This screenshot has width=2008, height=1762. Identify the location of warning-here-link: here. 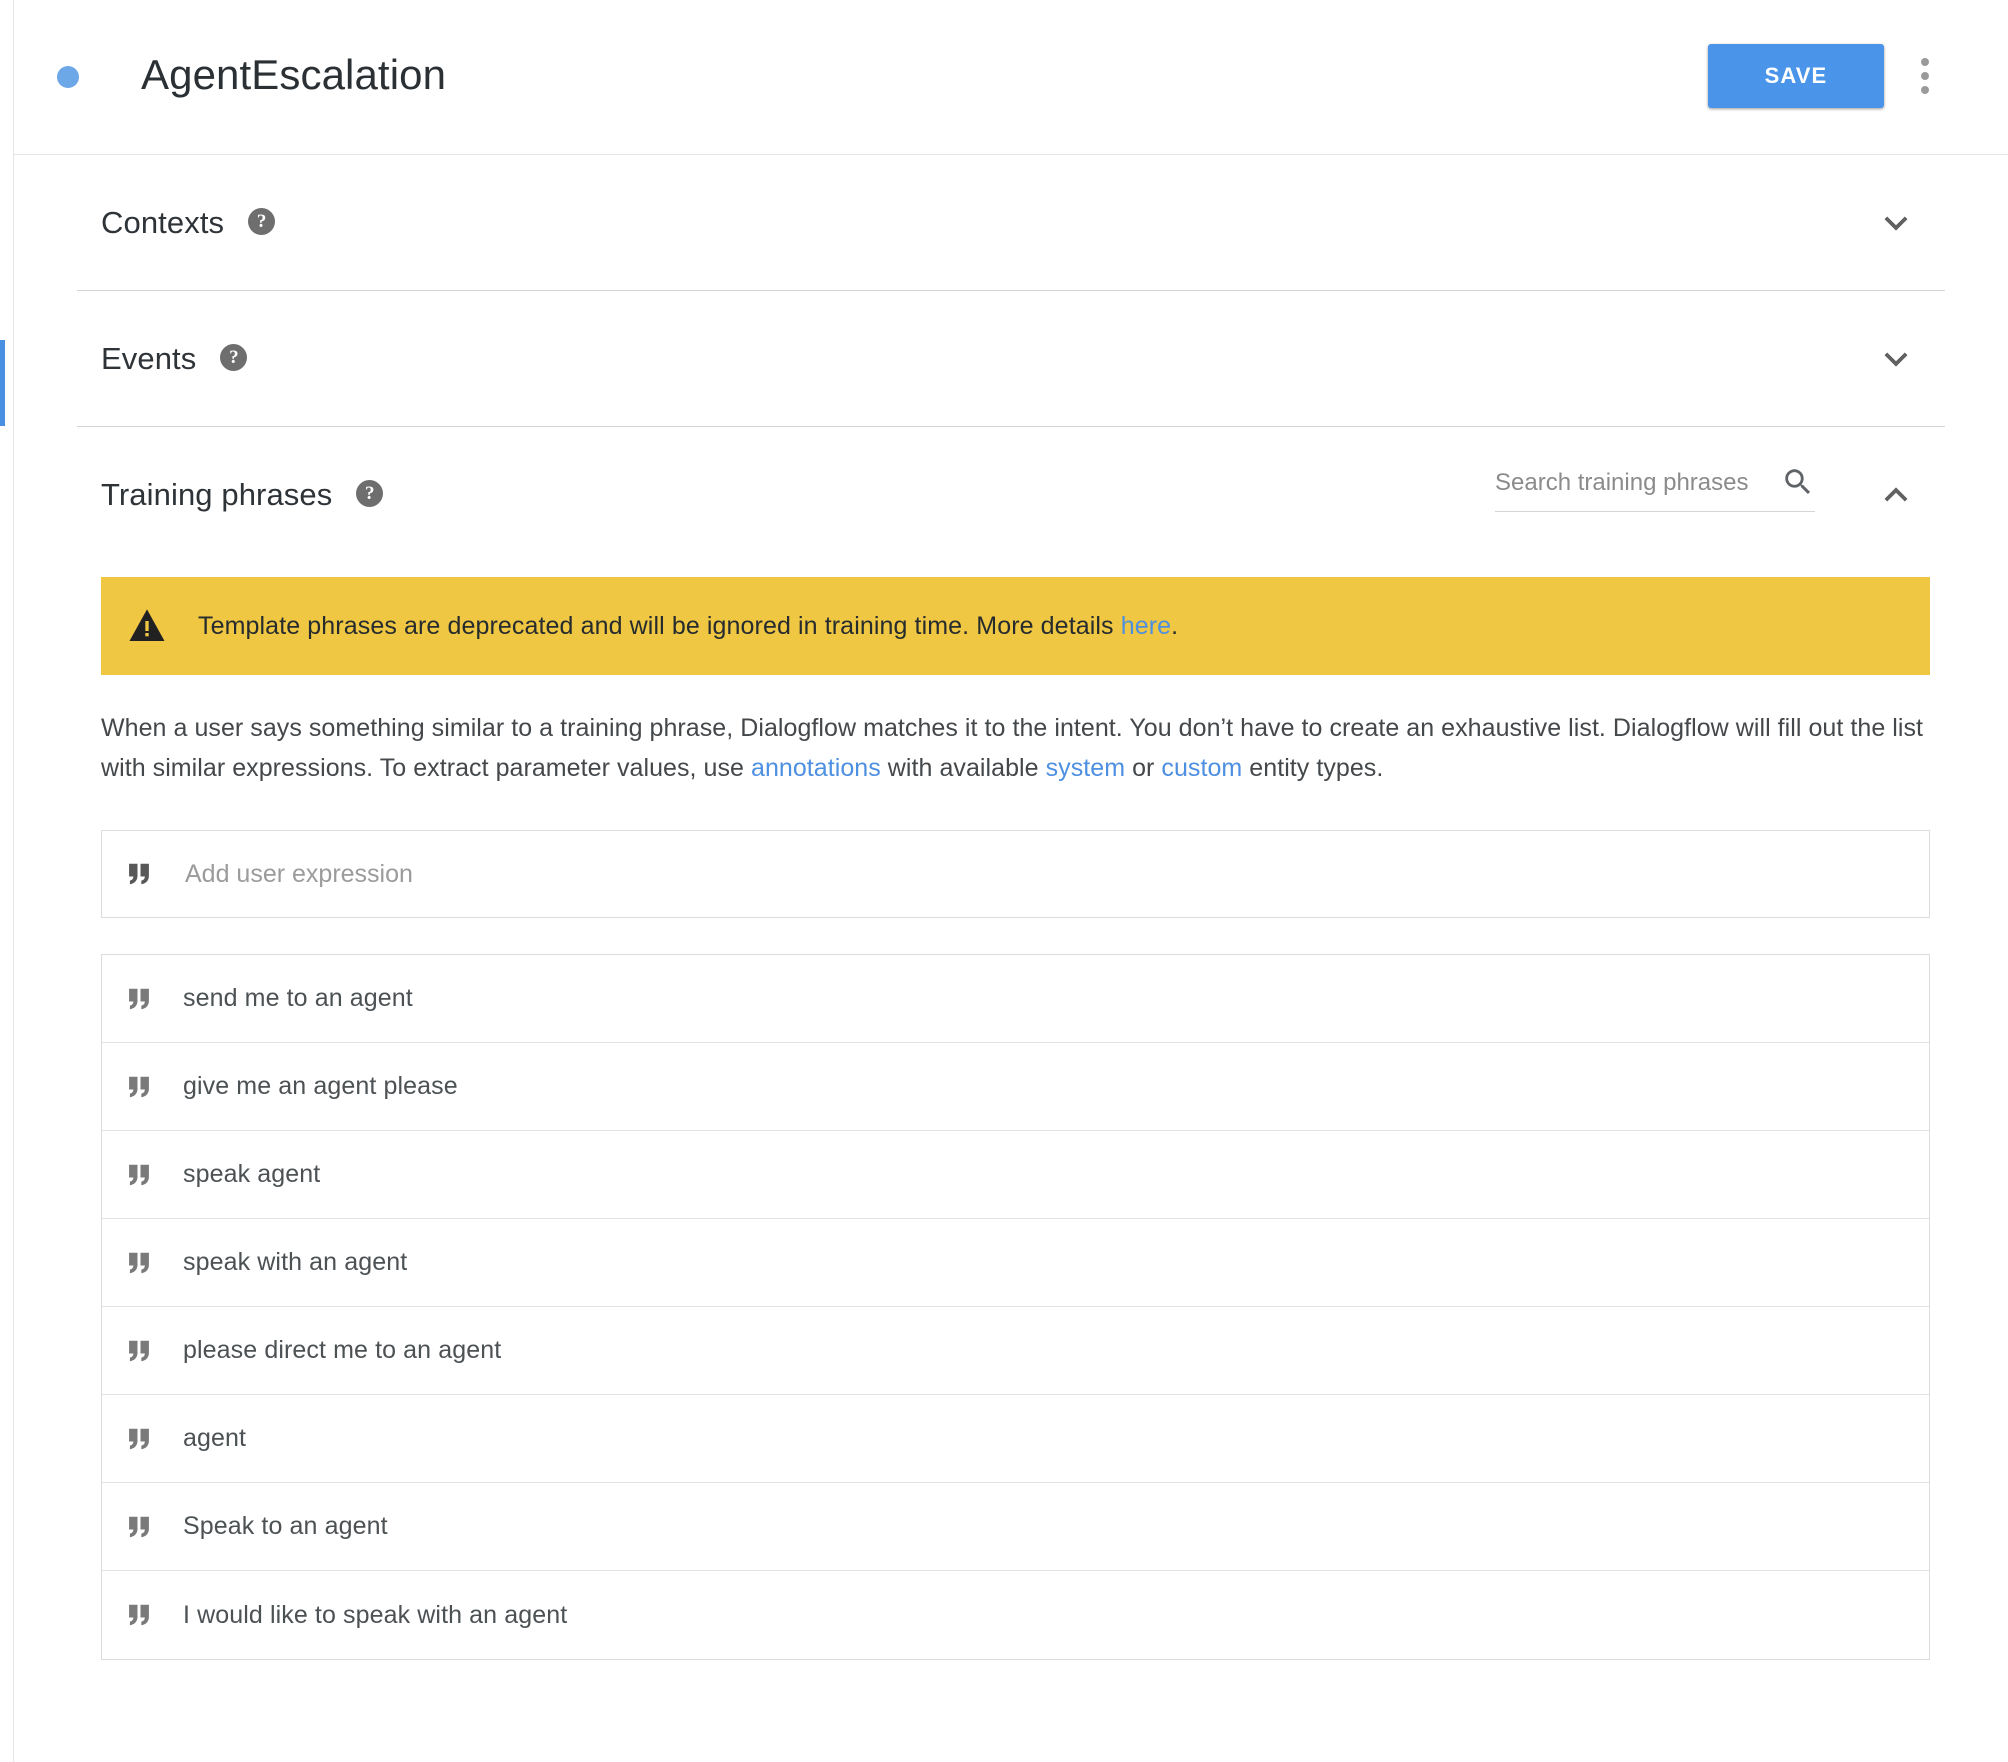
(1146, 626).